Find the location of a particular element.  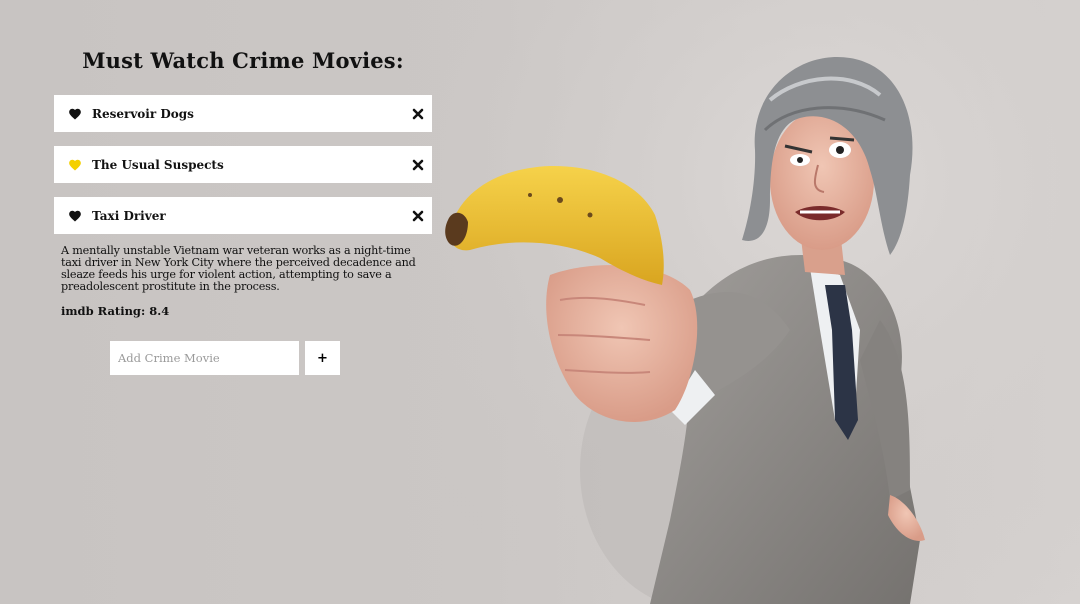

add-movie-button: + is located at coordinates (322, 358).